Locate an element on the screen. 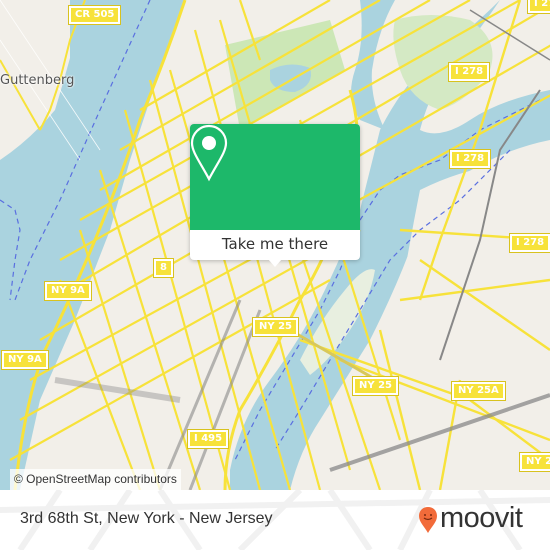  location-popup: Take me there is located at coordinates (275, 195).